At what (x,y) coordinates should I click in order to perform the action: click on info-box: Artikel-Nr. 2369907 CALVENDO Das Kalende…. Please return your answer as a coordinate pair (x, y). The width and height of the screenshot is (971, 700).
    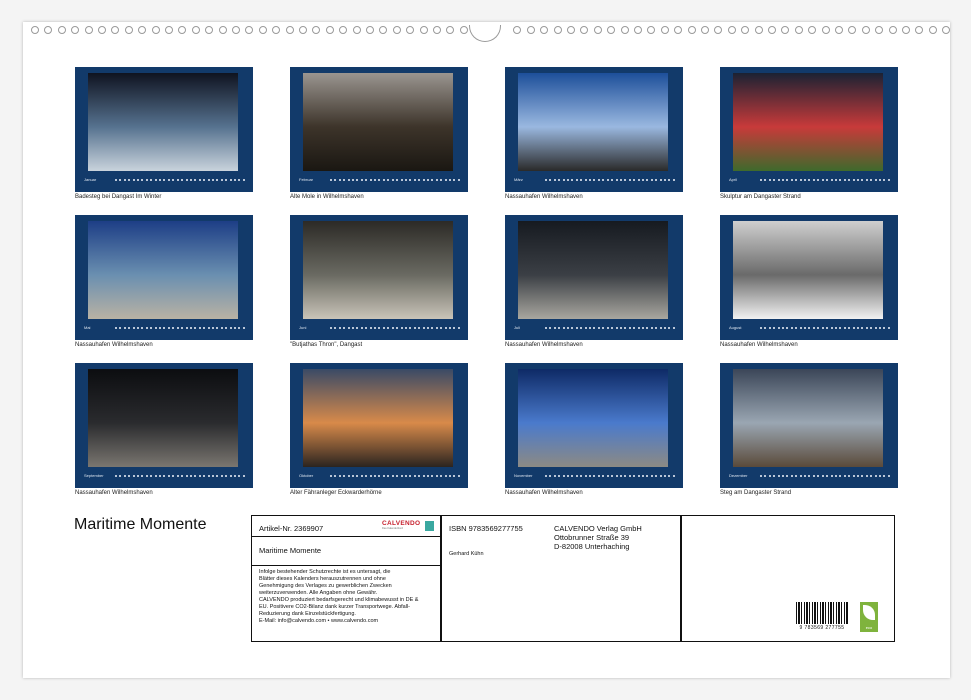
    Looking at the image, I should click on (573, 578).